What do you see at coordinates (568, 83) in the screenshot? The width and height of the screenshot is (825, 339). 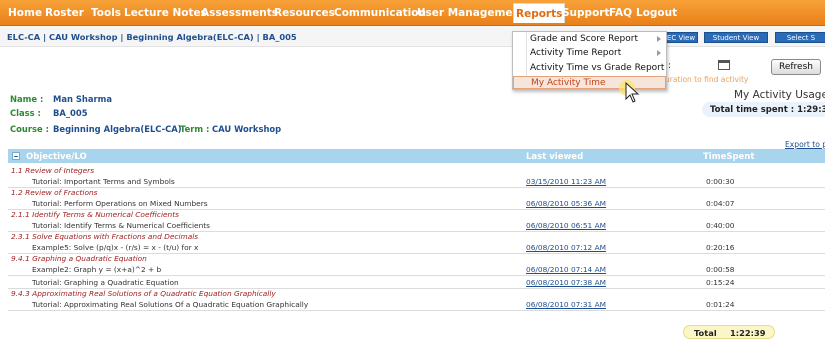 I see `menu-item-label: My Activity Time` at bounding box center [568, 83].